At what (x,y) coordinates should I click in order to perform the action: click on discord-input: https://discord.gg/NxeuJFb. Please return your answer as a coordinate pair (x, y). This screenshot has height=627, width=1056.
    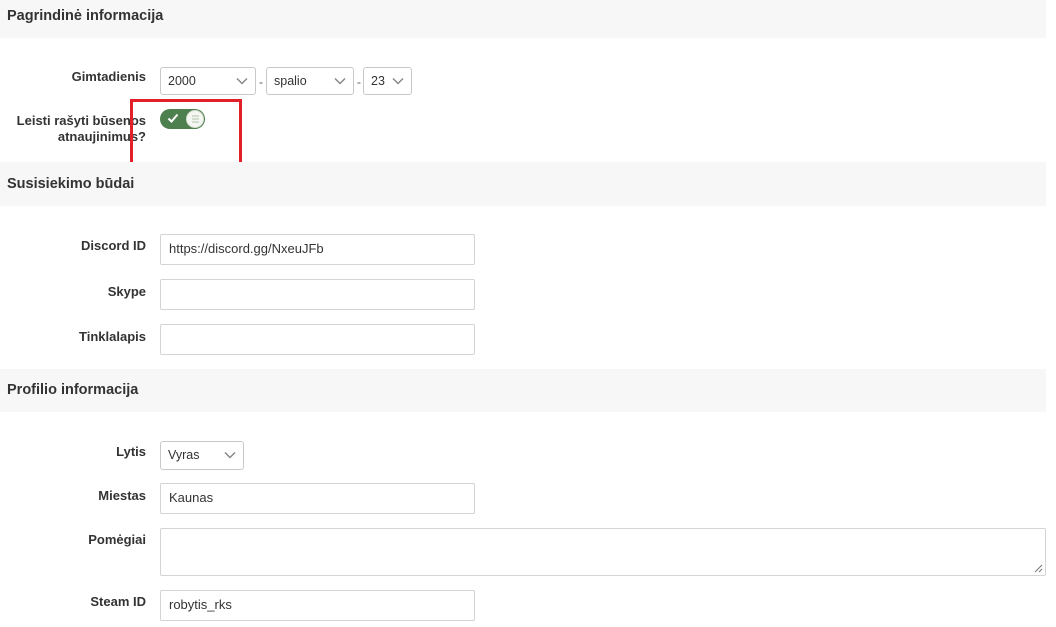
    Looking at the image, I should click on (317, 249).